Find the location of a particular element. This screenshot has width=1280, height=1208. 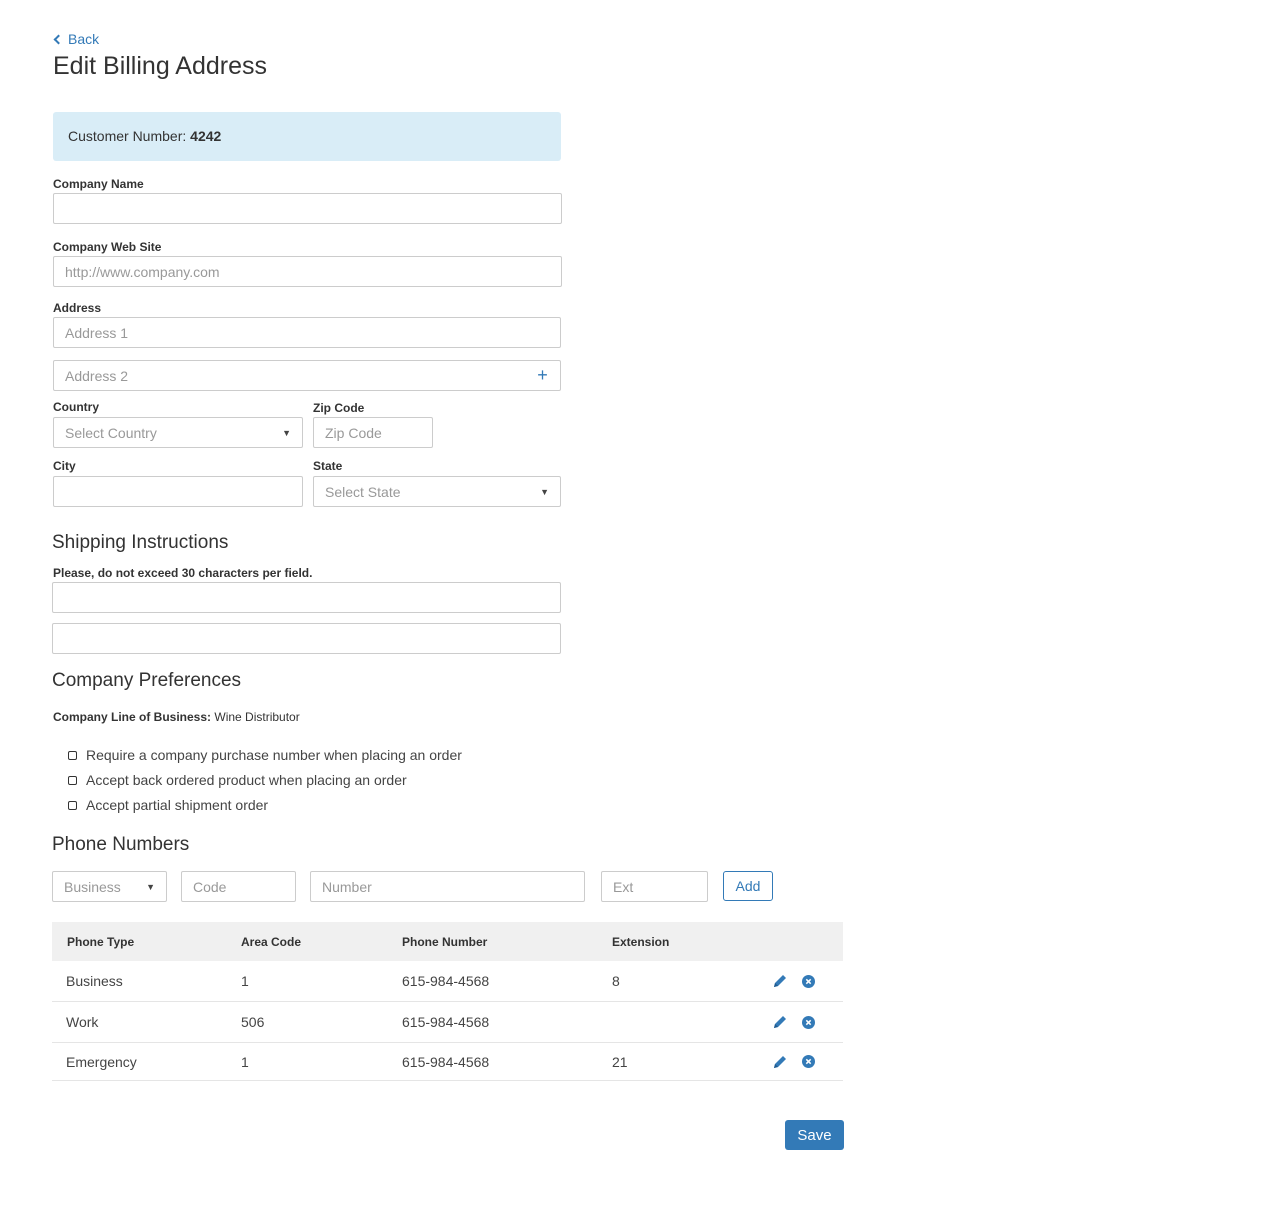

company-website-label: Company Web Site is located at coordinates (107, 247).